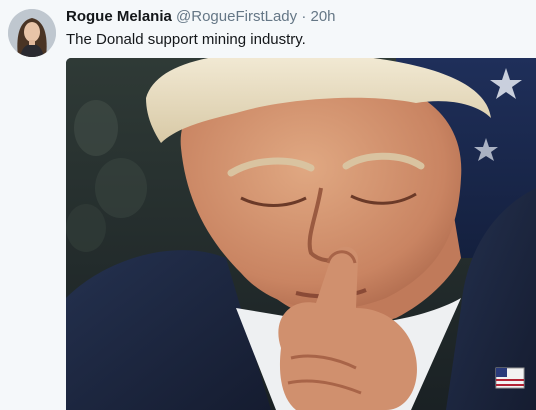 The width and height of the screenshot is (536, 410). I want to click on tweet-timestamp: 20h, so click(323, 16).